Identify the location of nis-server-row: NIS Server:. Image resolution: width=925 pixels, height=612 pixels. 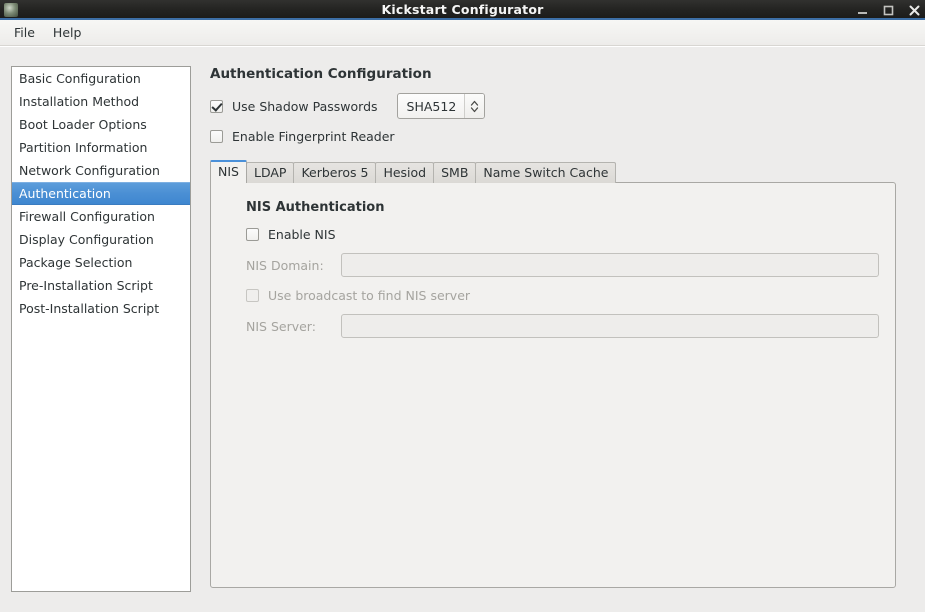
(562, 326).